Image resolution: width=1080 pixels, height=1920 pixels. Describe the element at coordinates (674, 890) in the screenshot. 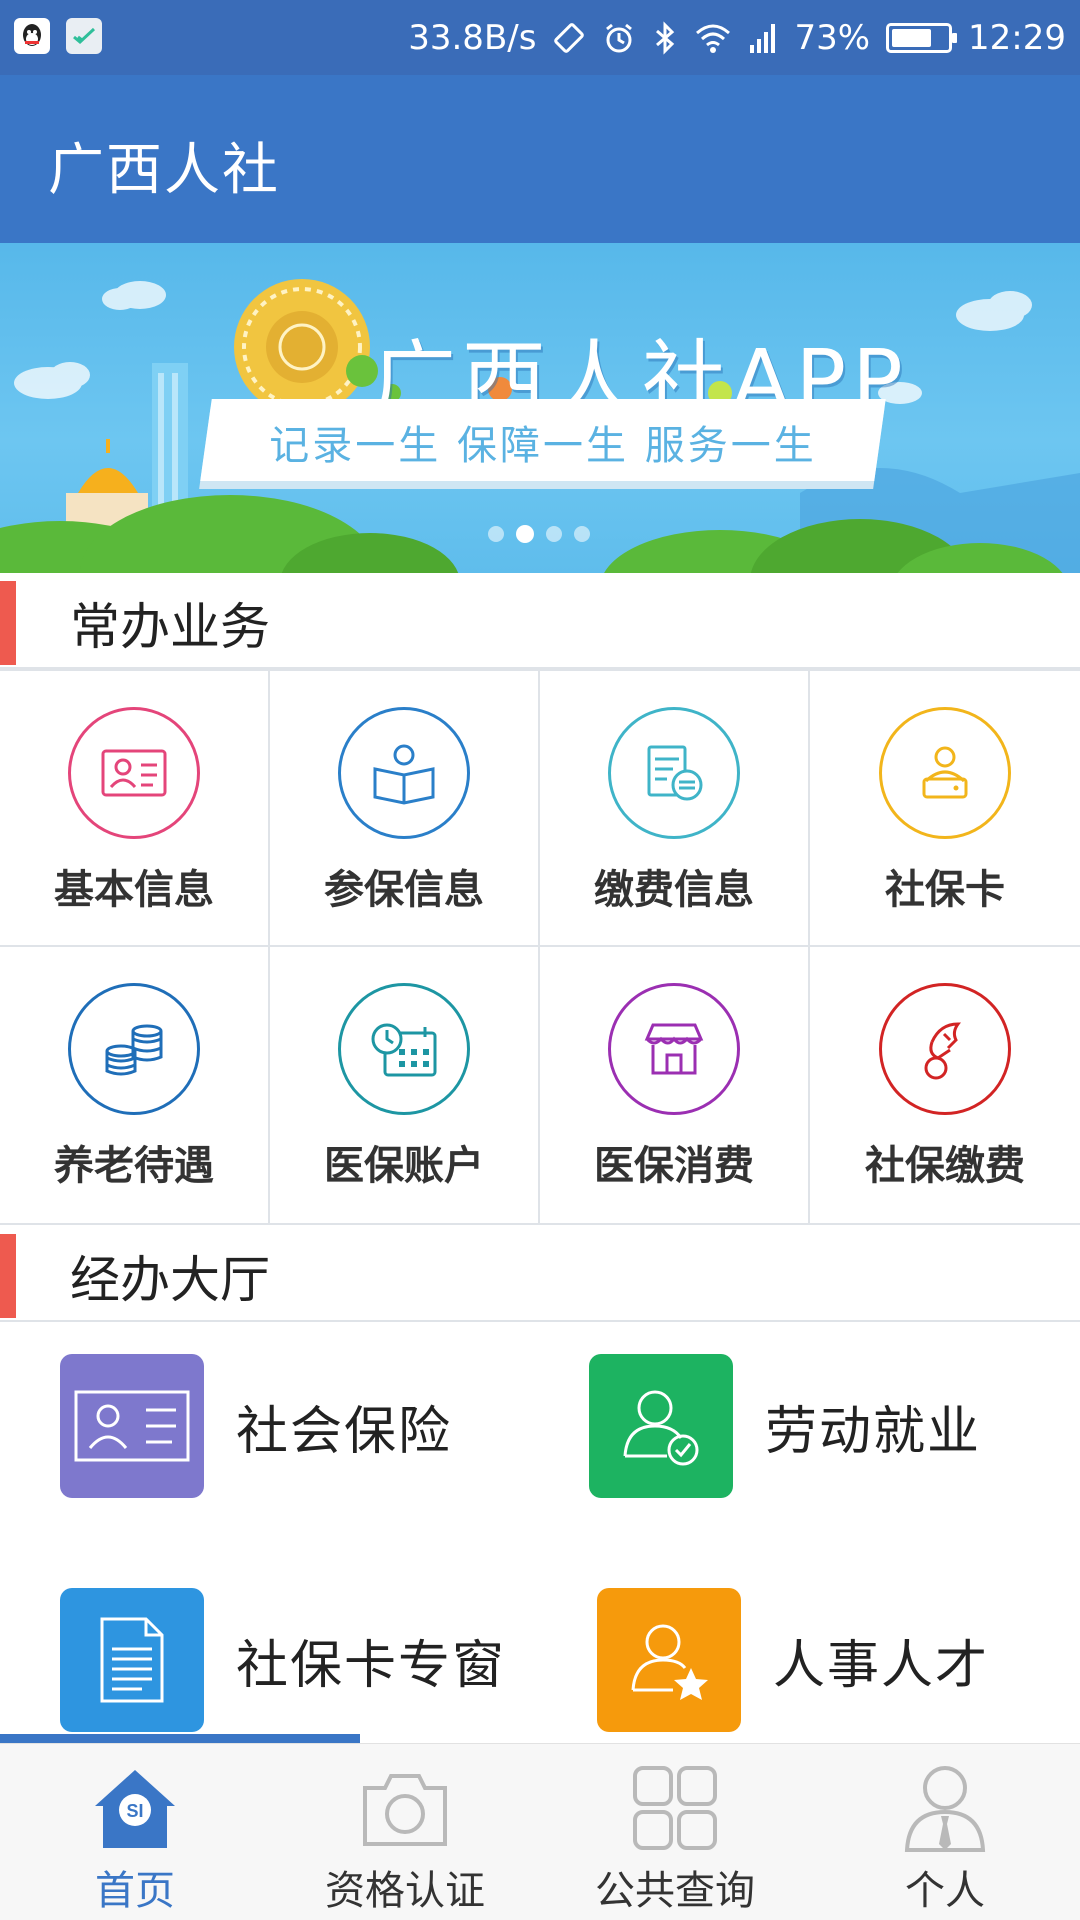

I see `service-label: 缴费信息` at that location.